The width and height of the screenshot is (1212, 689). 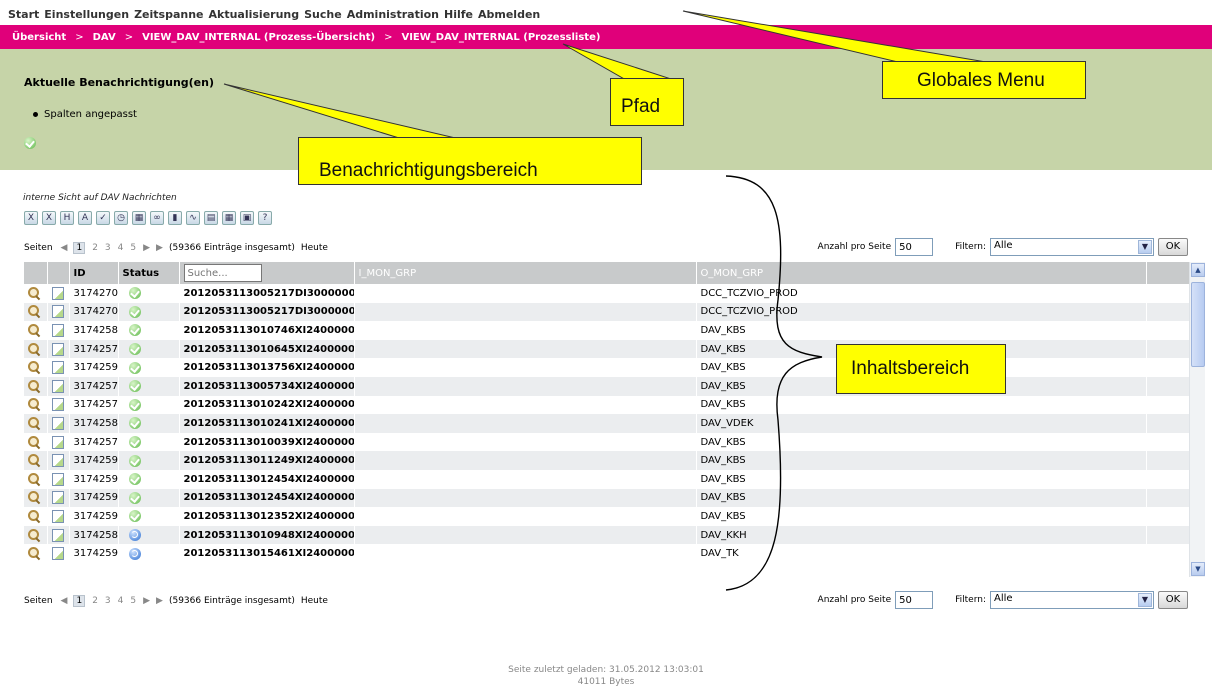 What do you see at coordinates (265, 218) in the screenshot?
I see `help-icon: ?` at bounding box center [265, 218].